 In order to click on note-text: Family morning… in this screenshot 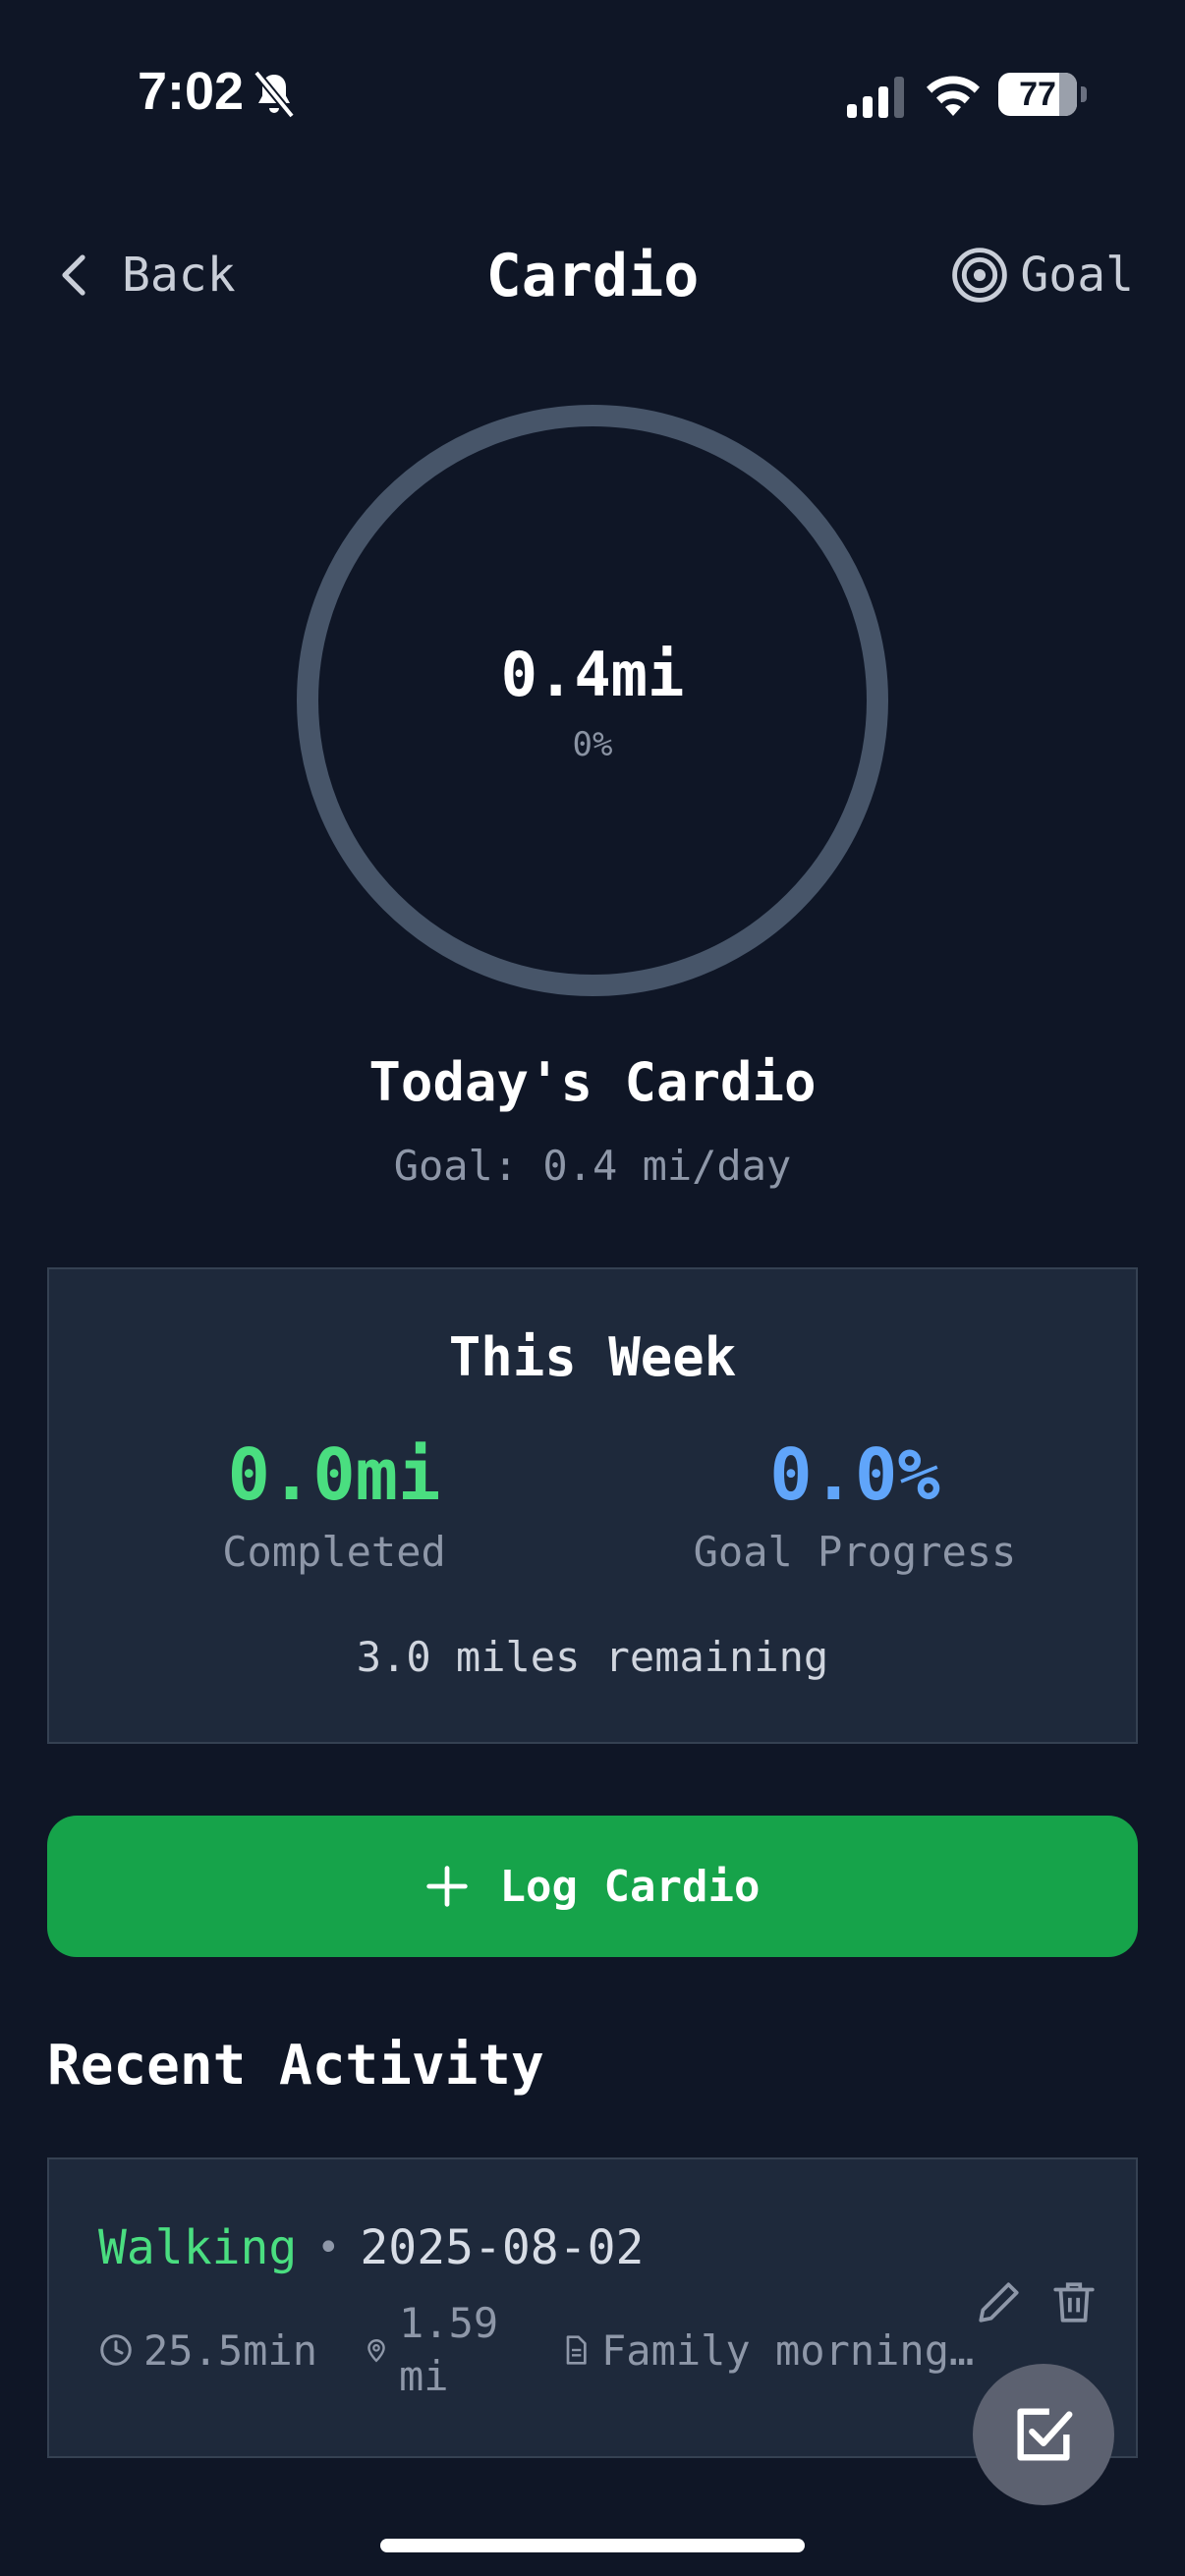, I will do `click(788, 2350)`.